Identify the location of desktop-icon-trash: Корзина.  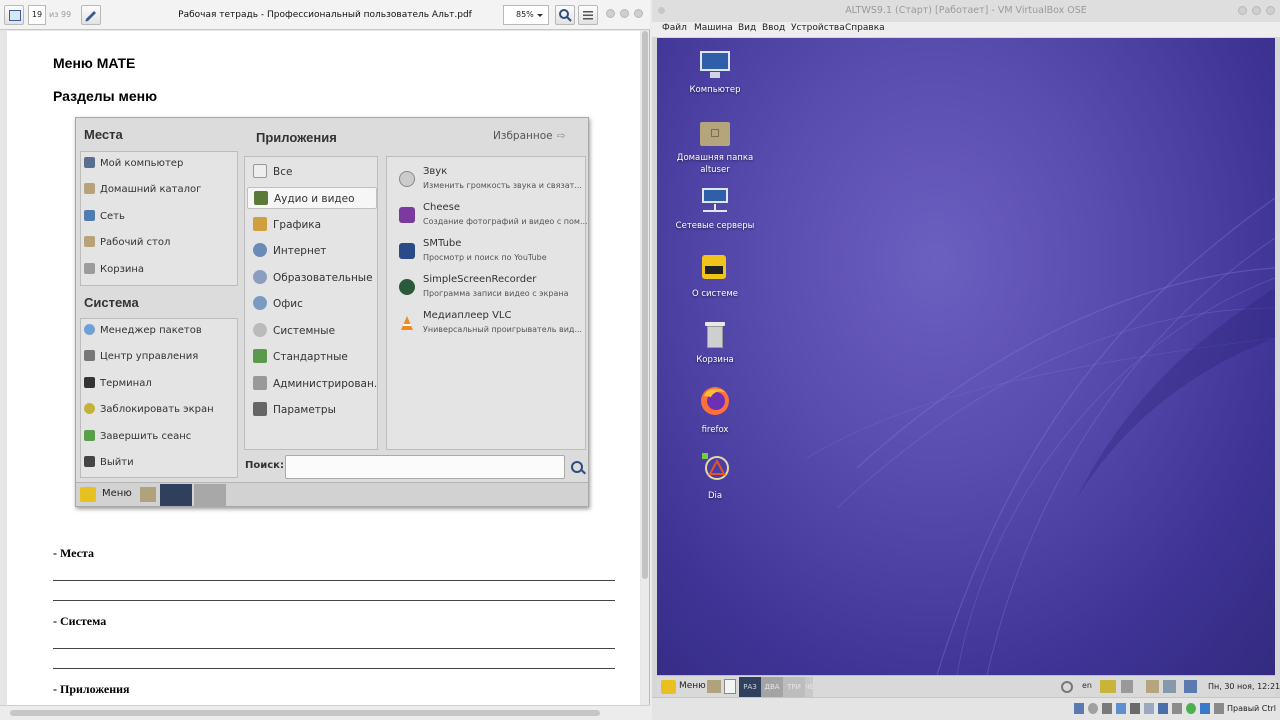
(715, 342).